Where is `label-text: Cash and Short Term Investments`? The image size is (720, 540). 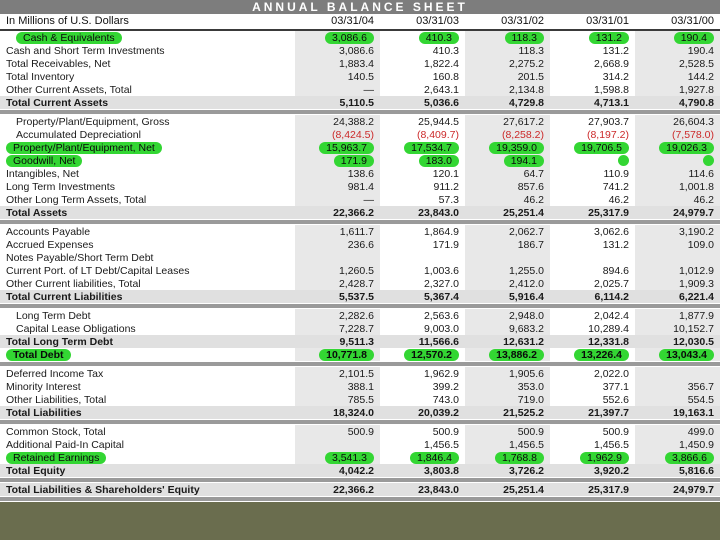 label-text: Cash and Short Term Investments is located at coordinates (85, 50).